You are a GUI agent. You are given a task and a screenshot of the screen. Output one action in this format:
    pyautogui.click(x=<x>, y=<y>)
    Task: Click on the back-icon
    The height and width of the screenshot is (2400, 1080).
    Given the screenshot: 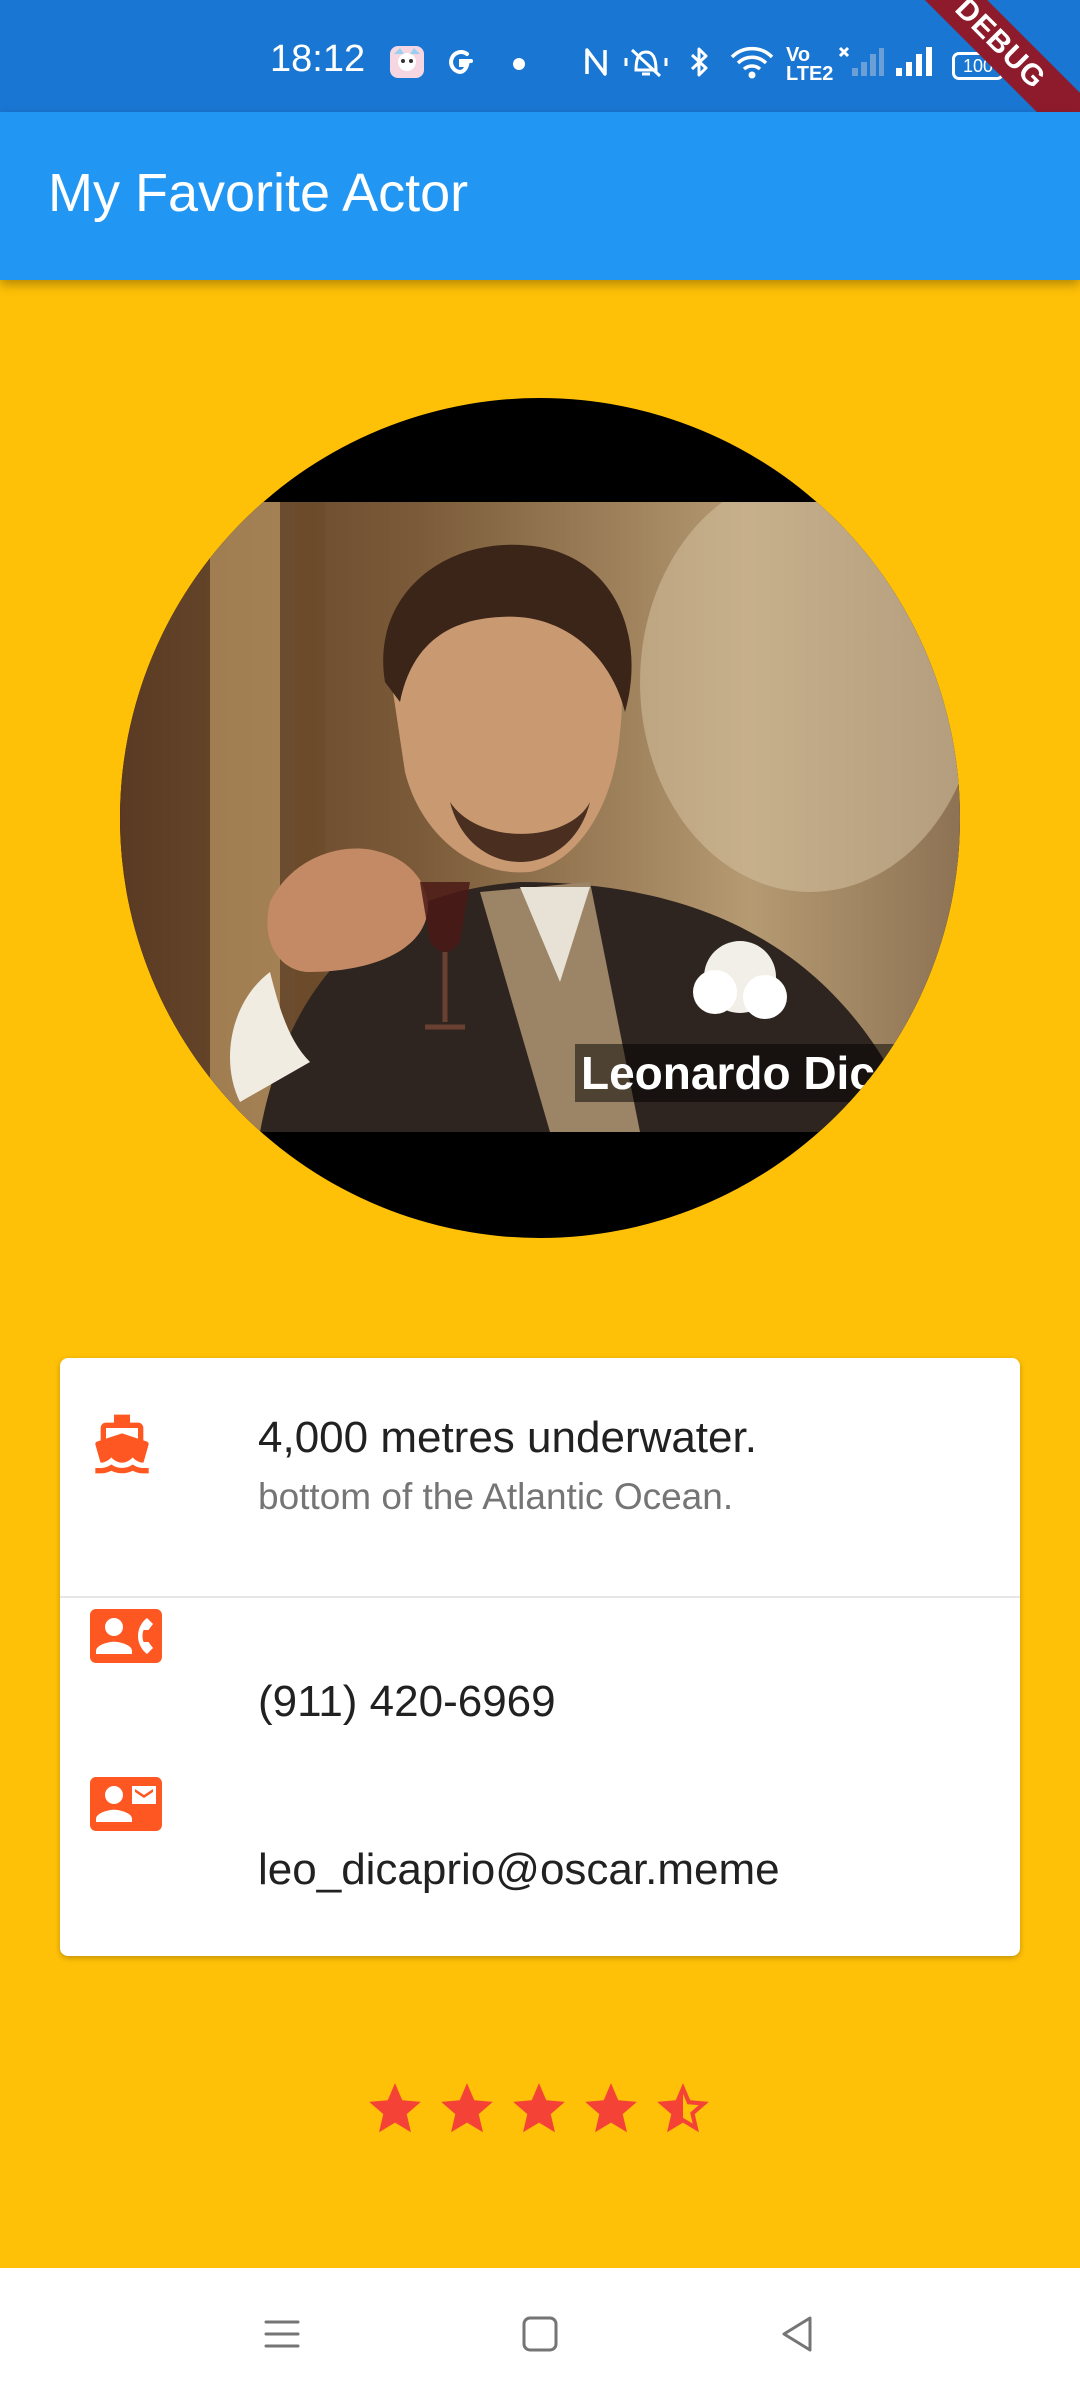 What is the action you would take?
    pyautogui.click(x=798, y=2334)
    